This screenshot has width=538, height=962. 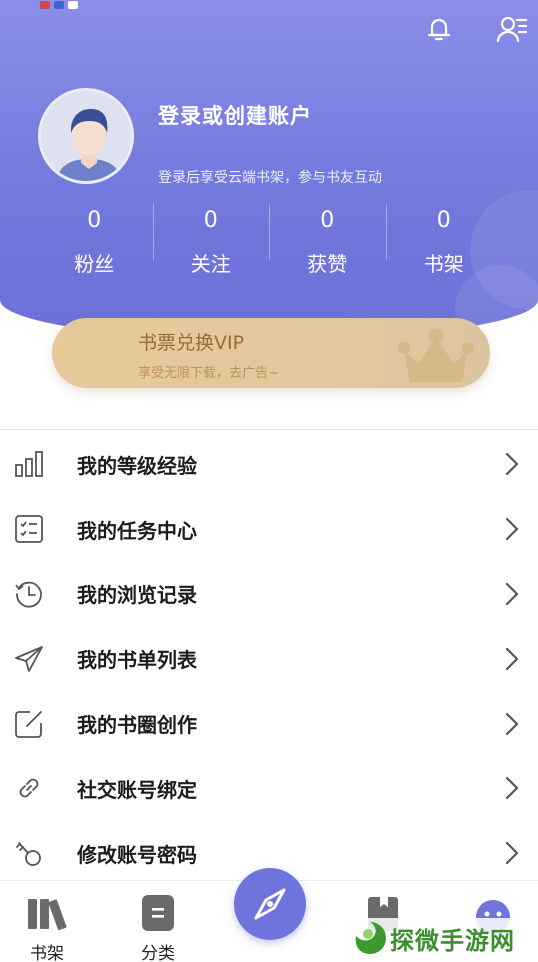 I want to click on stat-label: 粉丝, so click(x=94, y=264).